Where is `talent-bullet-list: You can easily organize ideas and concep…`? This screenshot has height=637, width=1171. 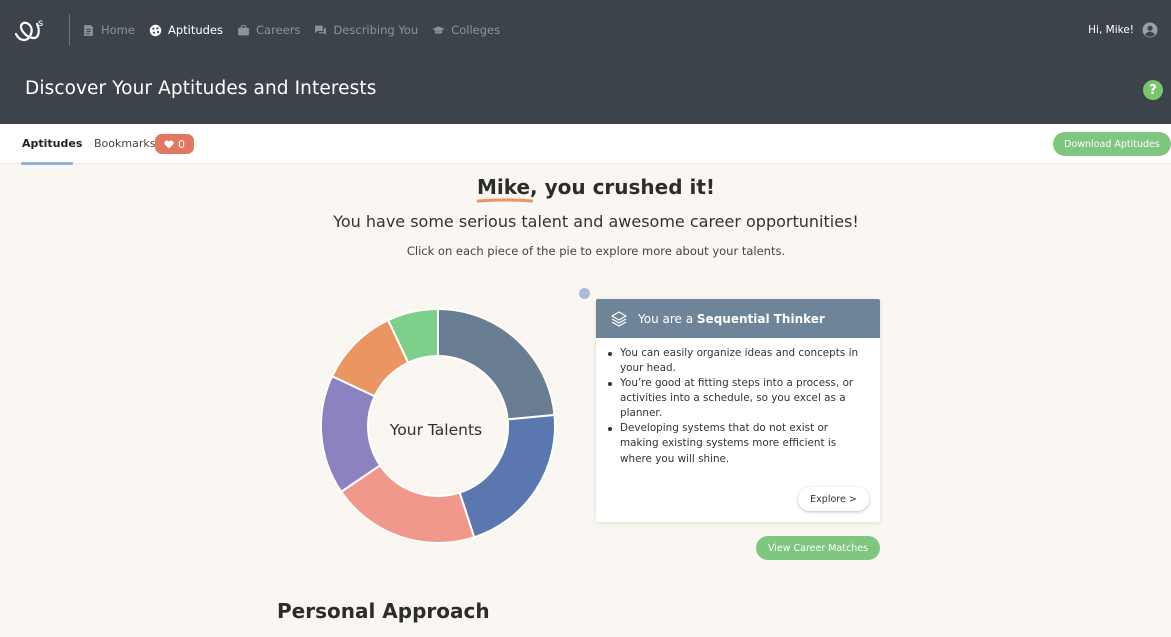 talent-bullet-list: You can easily organize ideas and concep… is located at coordinates (738, 402).